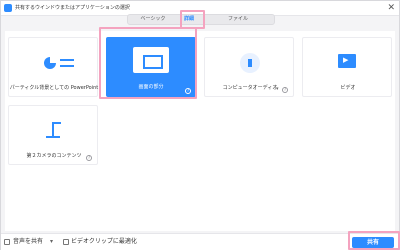 The image size is (400, 250). I want to click on video-icon, so click(347, 61).